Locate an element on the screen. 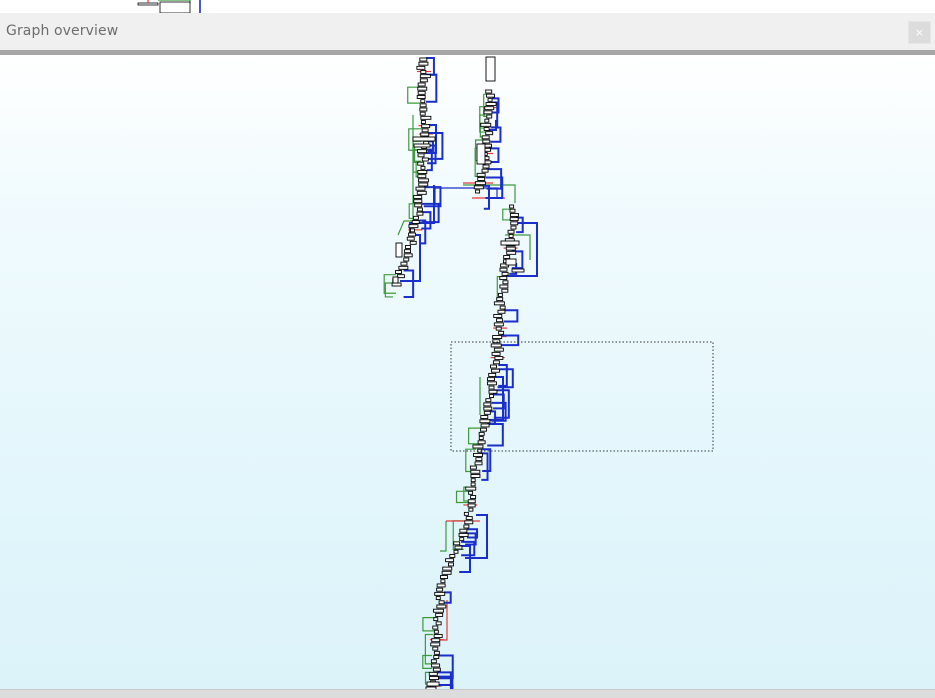  close-button: × is located at coordinates (919, 32).